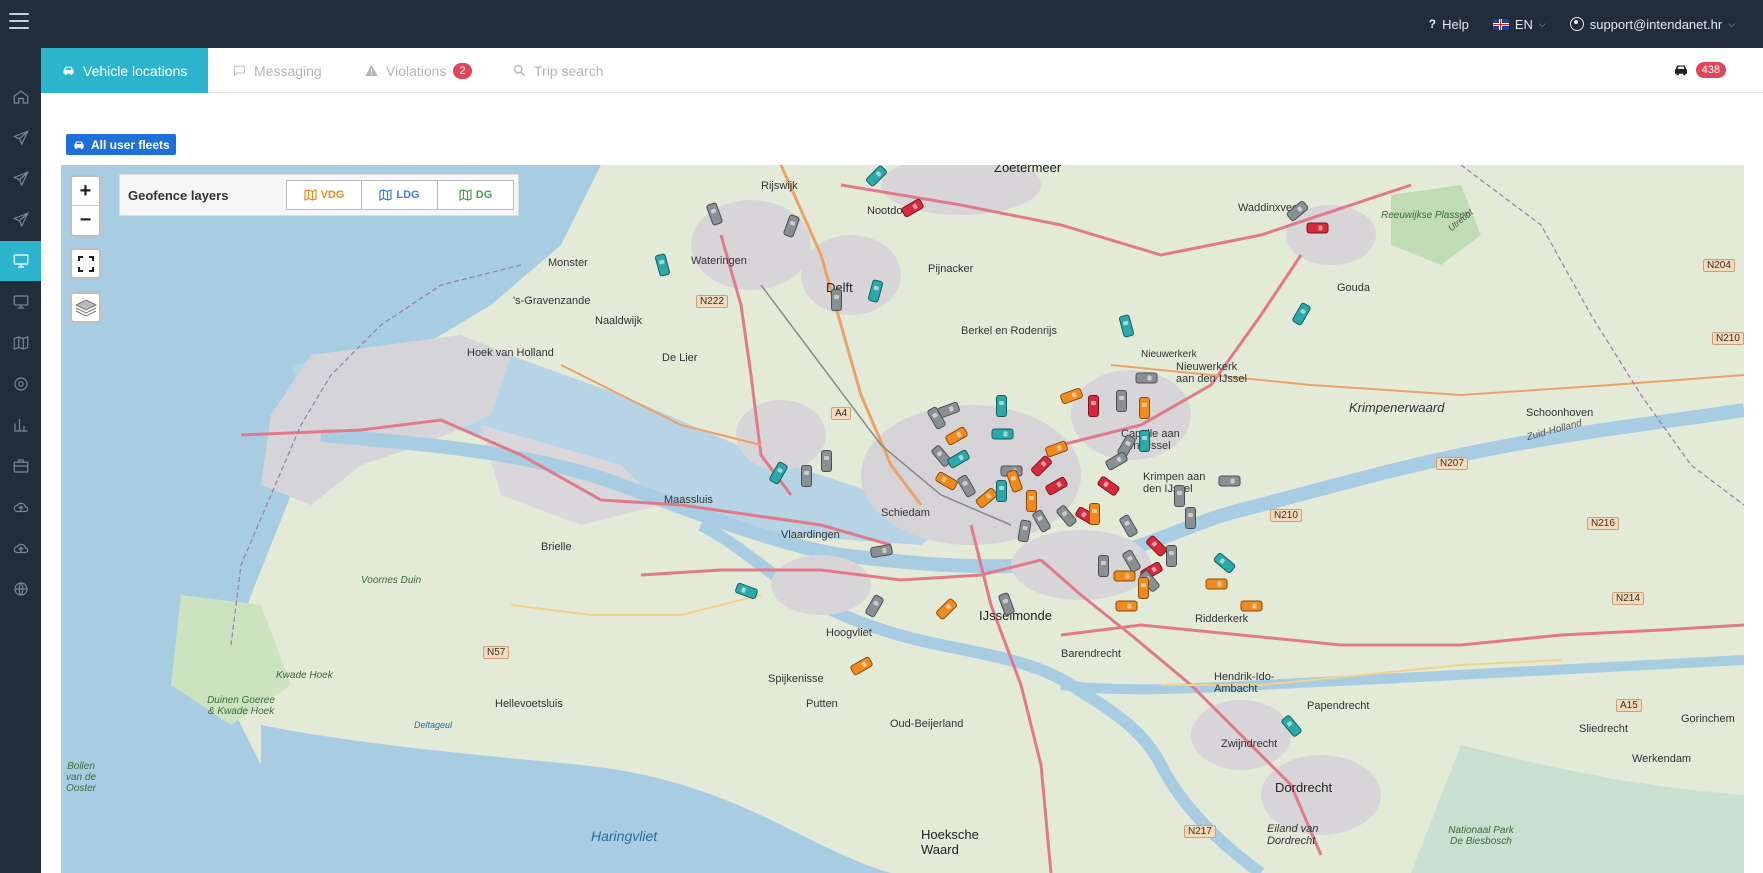 This screenshot has height=873, width=1763. I want to click on fullscreen-button, so click(85, 263).